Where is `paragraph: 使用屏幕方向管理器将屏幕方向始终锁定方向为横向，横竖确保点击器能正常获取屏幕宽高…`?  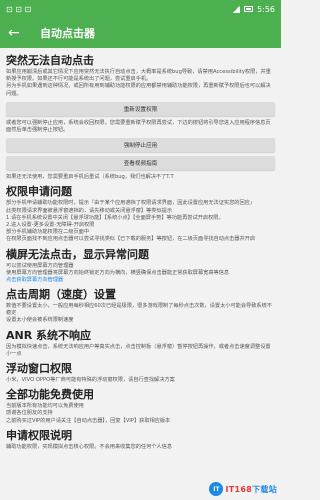 paragraph: 使用屏幕方向管理器将屏幕方向始终锁定方向为横向，横竖确保点击器能正常获取屏幕宽高… is located at coordinates (118, 272).